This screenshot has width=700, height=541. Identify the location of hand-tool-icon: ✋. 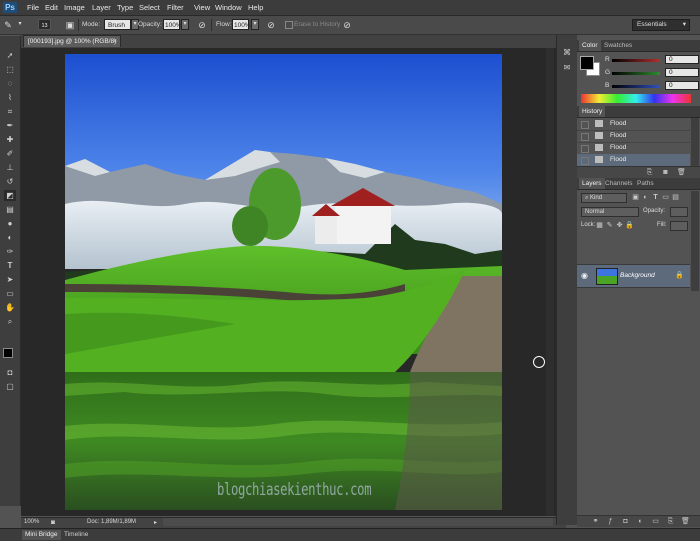
(10, 307).